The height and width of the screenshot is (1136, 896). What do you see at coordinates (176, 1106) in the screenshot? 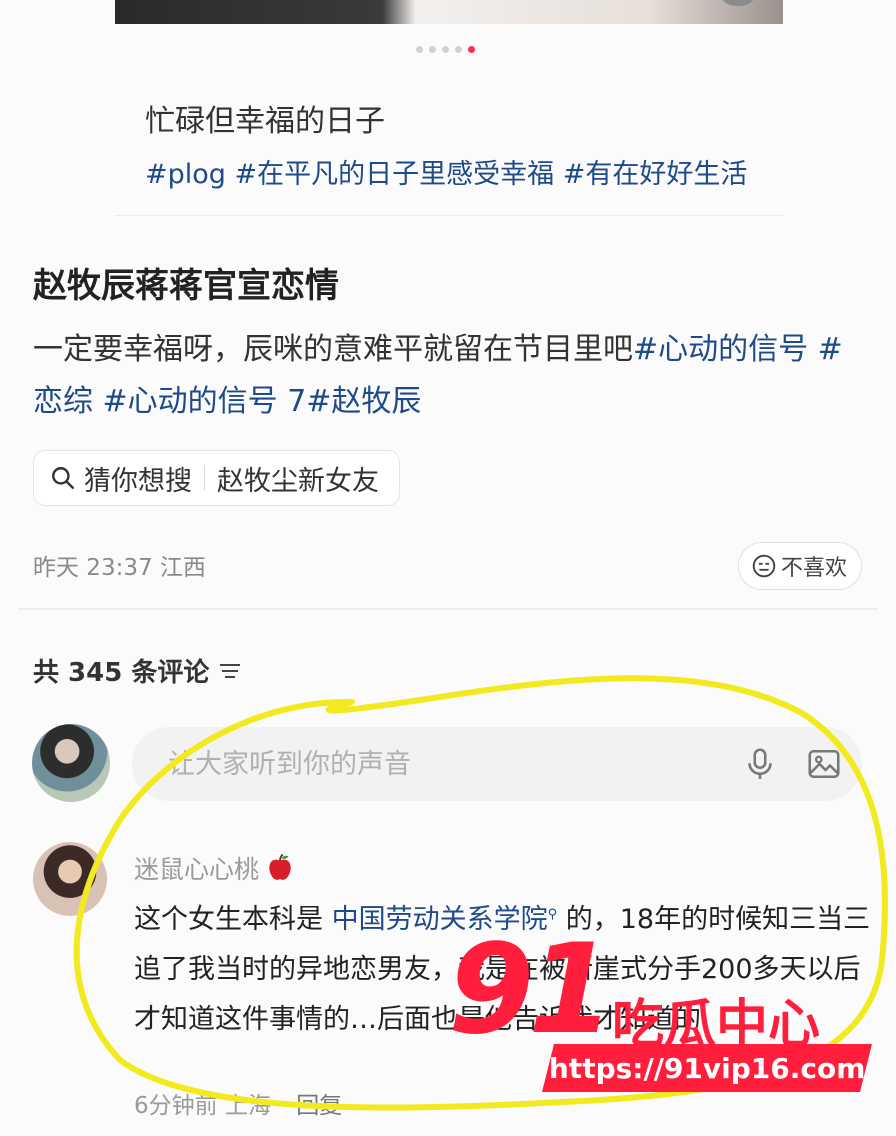
I see `comment-time: 6分钟前` at bounding box center [176, 1106].